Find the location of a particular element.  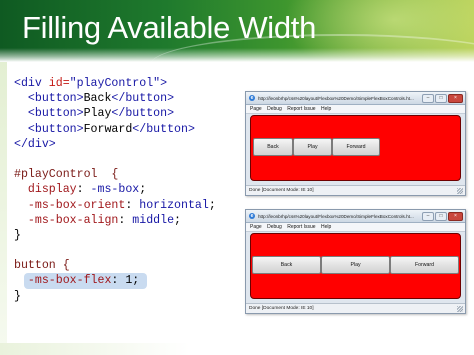

code-token: display is located at coordinates (45, 190).